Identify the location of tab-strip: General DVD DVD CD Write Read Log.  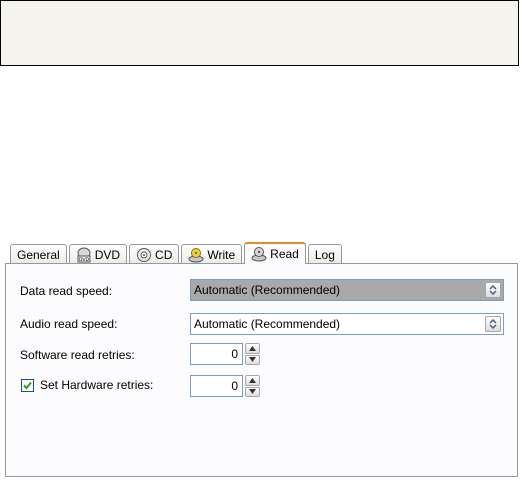
(177, 253).